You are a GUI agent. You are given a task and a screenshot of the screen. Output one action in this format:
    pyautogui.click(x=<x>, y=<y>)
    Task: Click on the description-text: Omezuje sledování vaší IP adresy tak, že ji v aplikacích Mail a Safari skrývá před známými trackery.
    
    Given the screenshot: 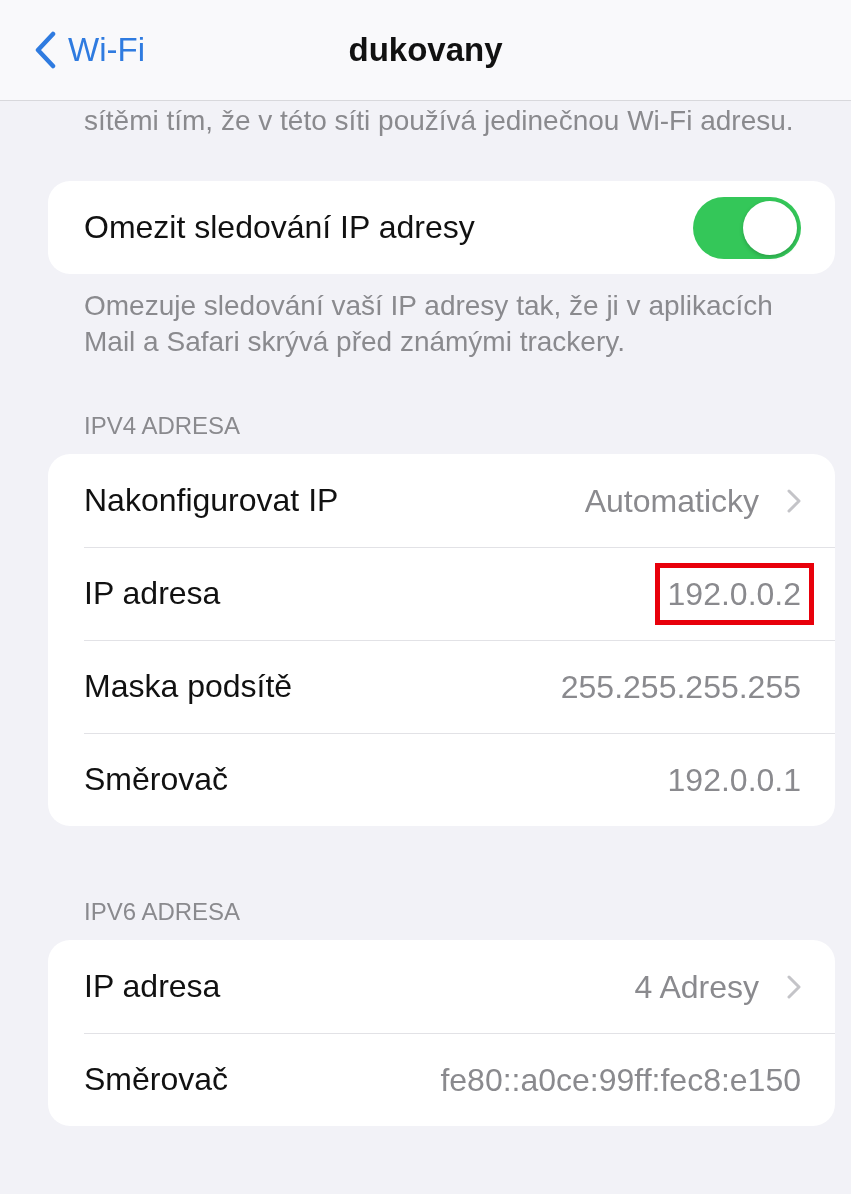 What is the action you would take?
    pyautogui.click(x=428, y=324)
    